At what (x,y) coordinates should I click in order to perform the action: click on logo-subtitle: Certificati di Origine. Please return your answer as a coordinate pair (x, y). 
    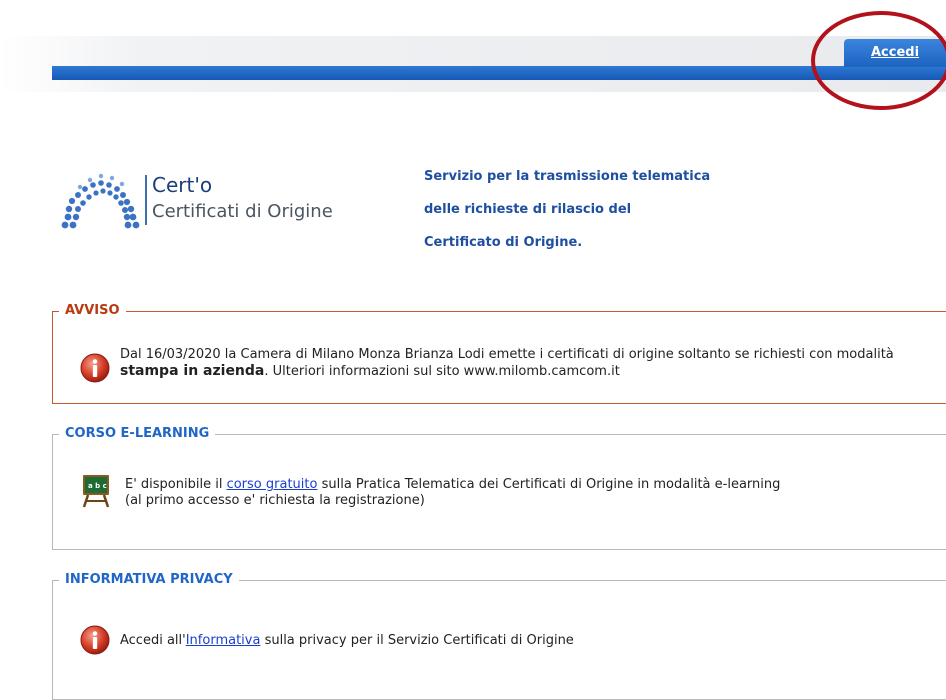
    Looking at the image, I should click on (242, 211).